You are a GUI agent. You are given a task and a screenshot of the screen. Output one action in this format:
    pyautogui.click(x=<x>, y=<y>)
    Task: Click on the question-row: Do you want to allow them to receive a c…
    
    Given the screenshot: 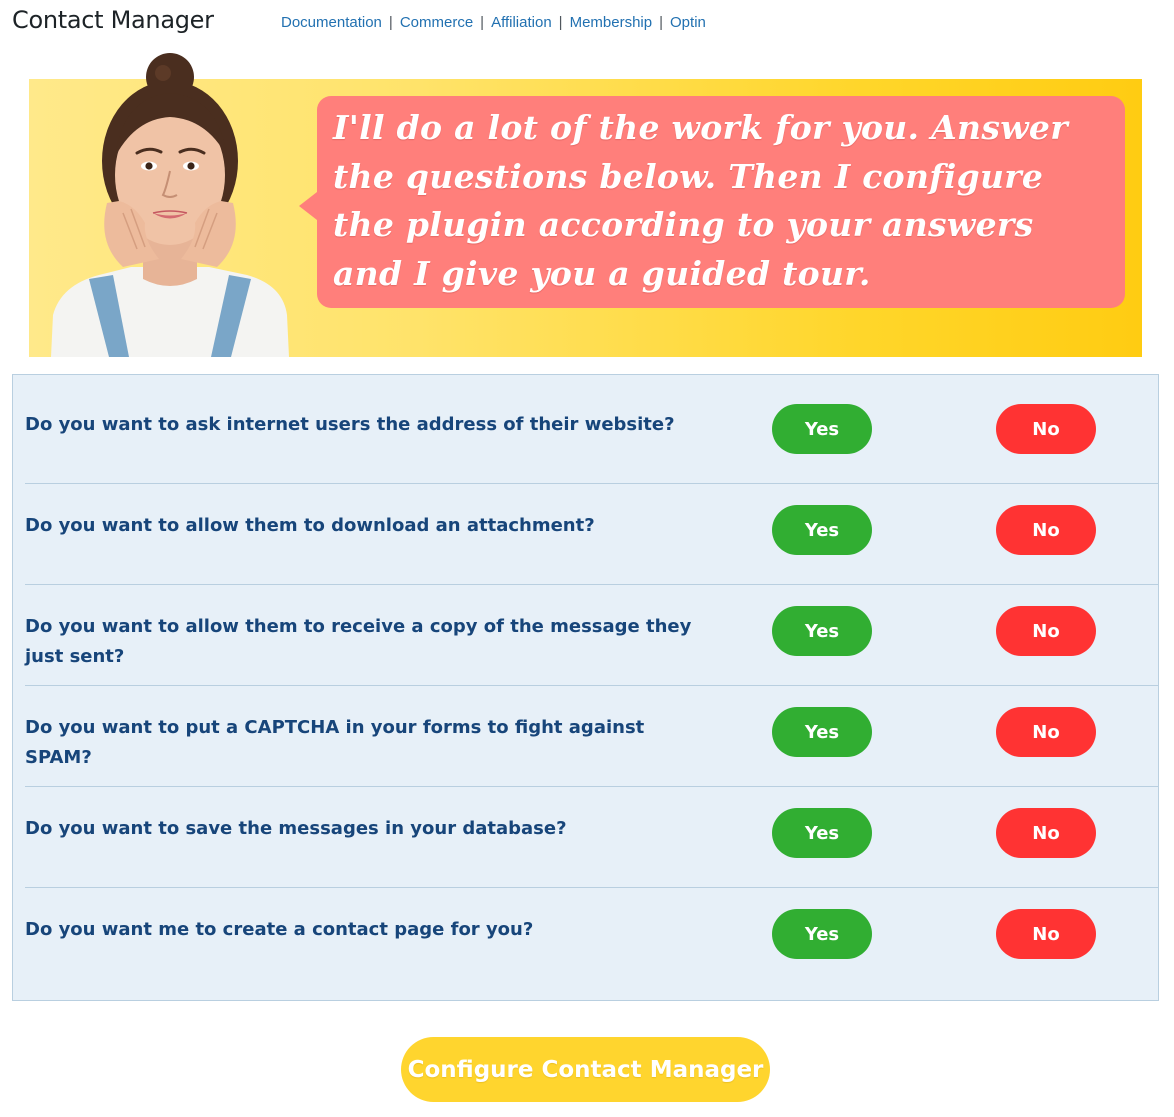 What is the action you would take?
    pyautogui.click(x=591, y=635)
    